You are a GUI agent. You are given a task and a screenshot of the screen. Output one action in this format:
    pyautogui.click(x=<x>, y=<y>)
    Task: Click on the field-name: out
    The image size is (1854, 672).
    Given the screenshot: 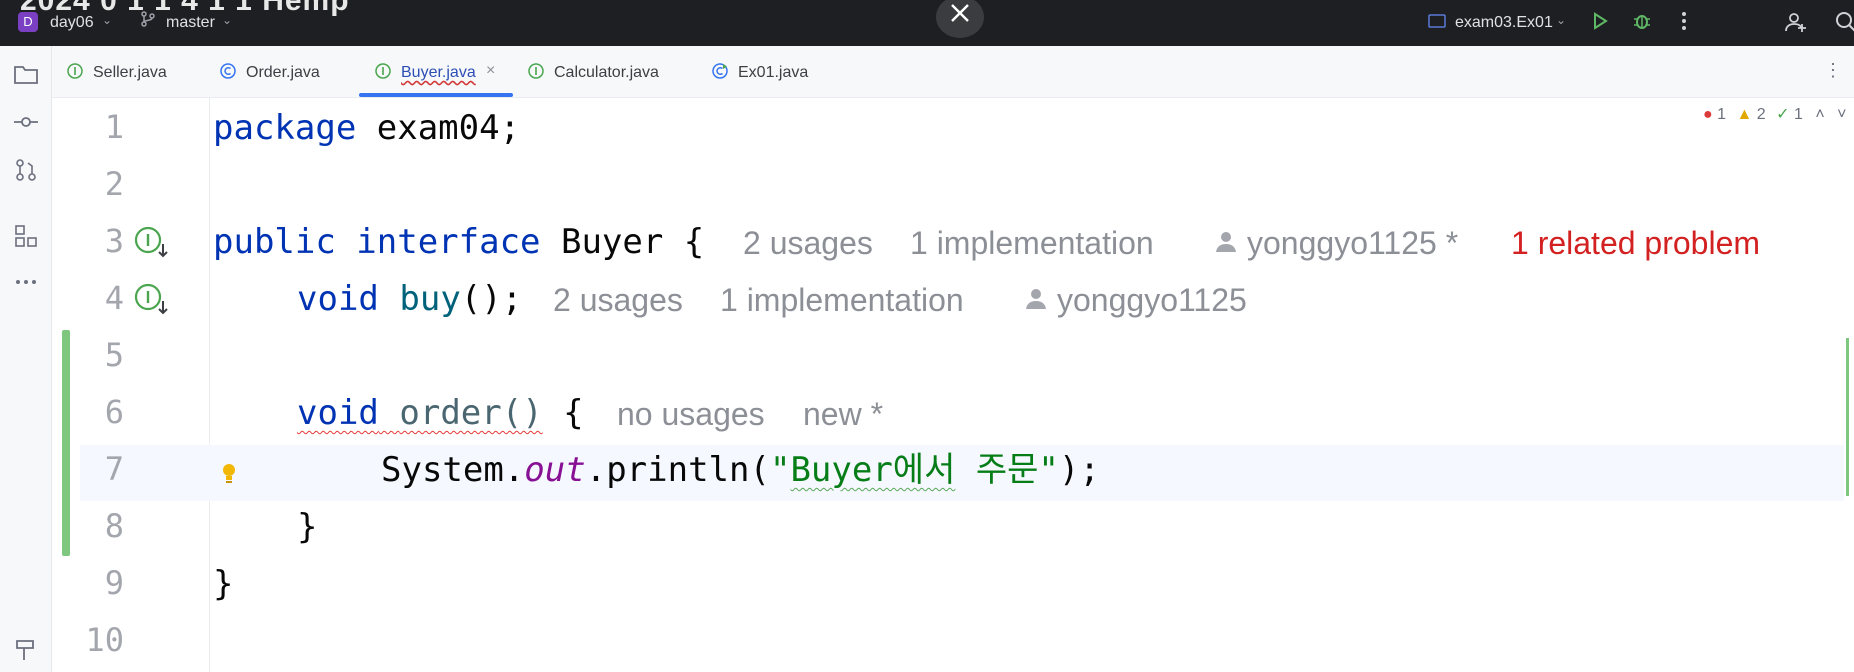 What is the action you would take?
    pyautogui.click(x=555, y=470)
    